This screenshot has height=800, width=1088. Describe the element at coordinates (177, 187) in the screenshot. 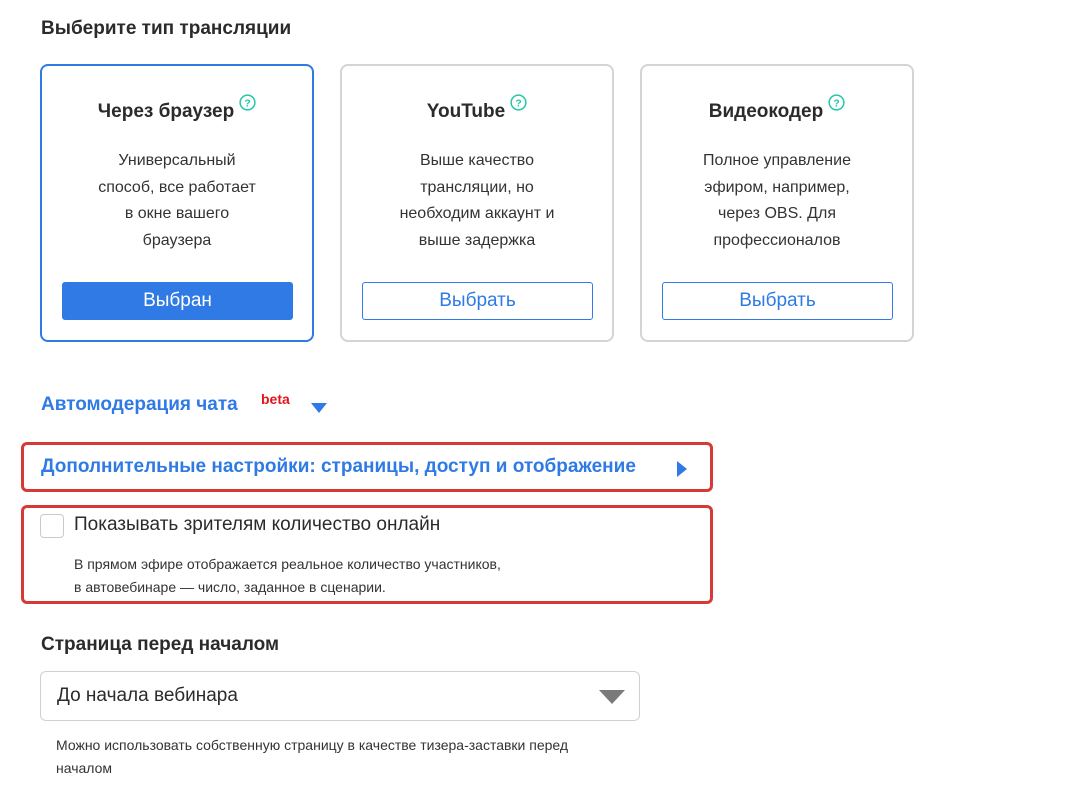

I see `description-line: способ, все работает` at that location.